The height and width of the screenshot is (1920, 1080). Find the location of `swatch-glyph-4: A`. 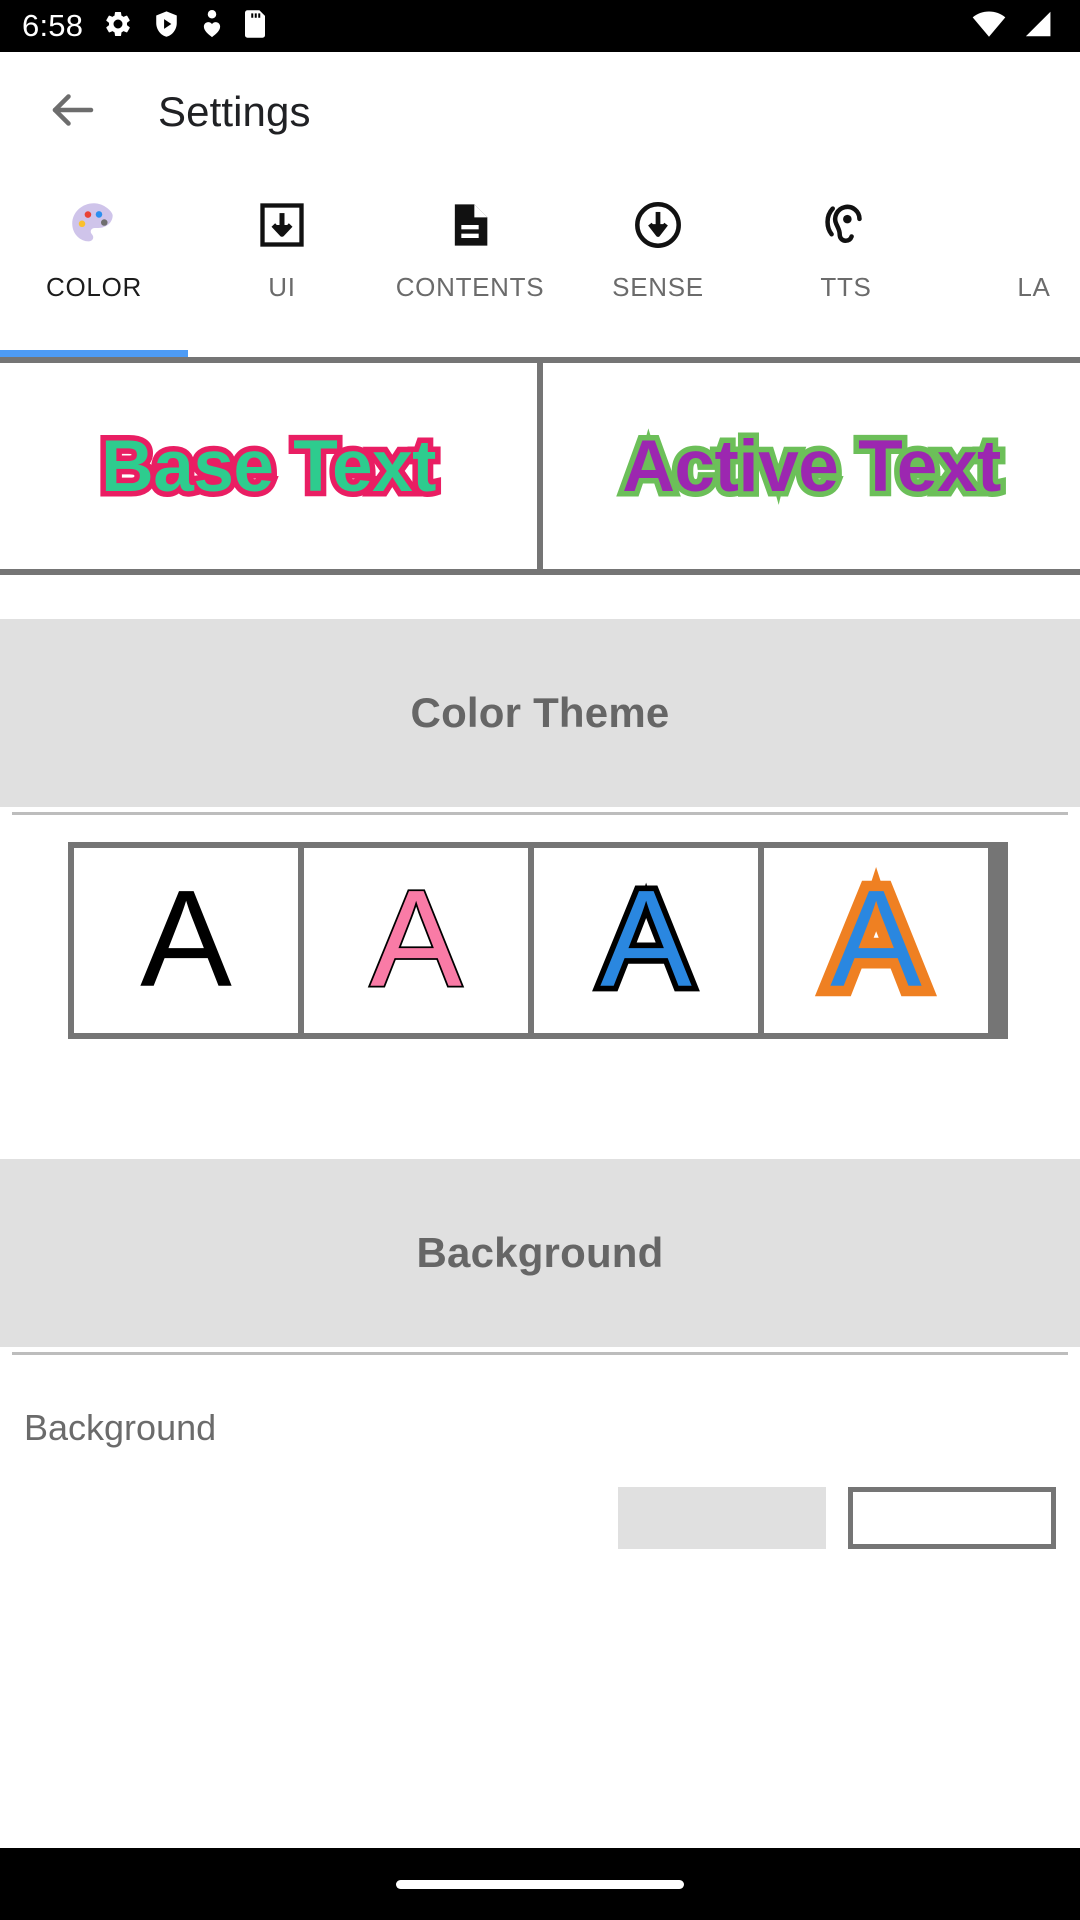

swatch-glyph-4: A is located at coordinates (876, 941).